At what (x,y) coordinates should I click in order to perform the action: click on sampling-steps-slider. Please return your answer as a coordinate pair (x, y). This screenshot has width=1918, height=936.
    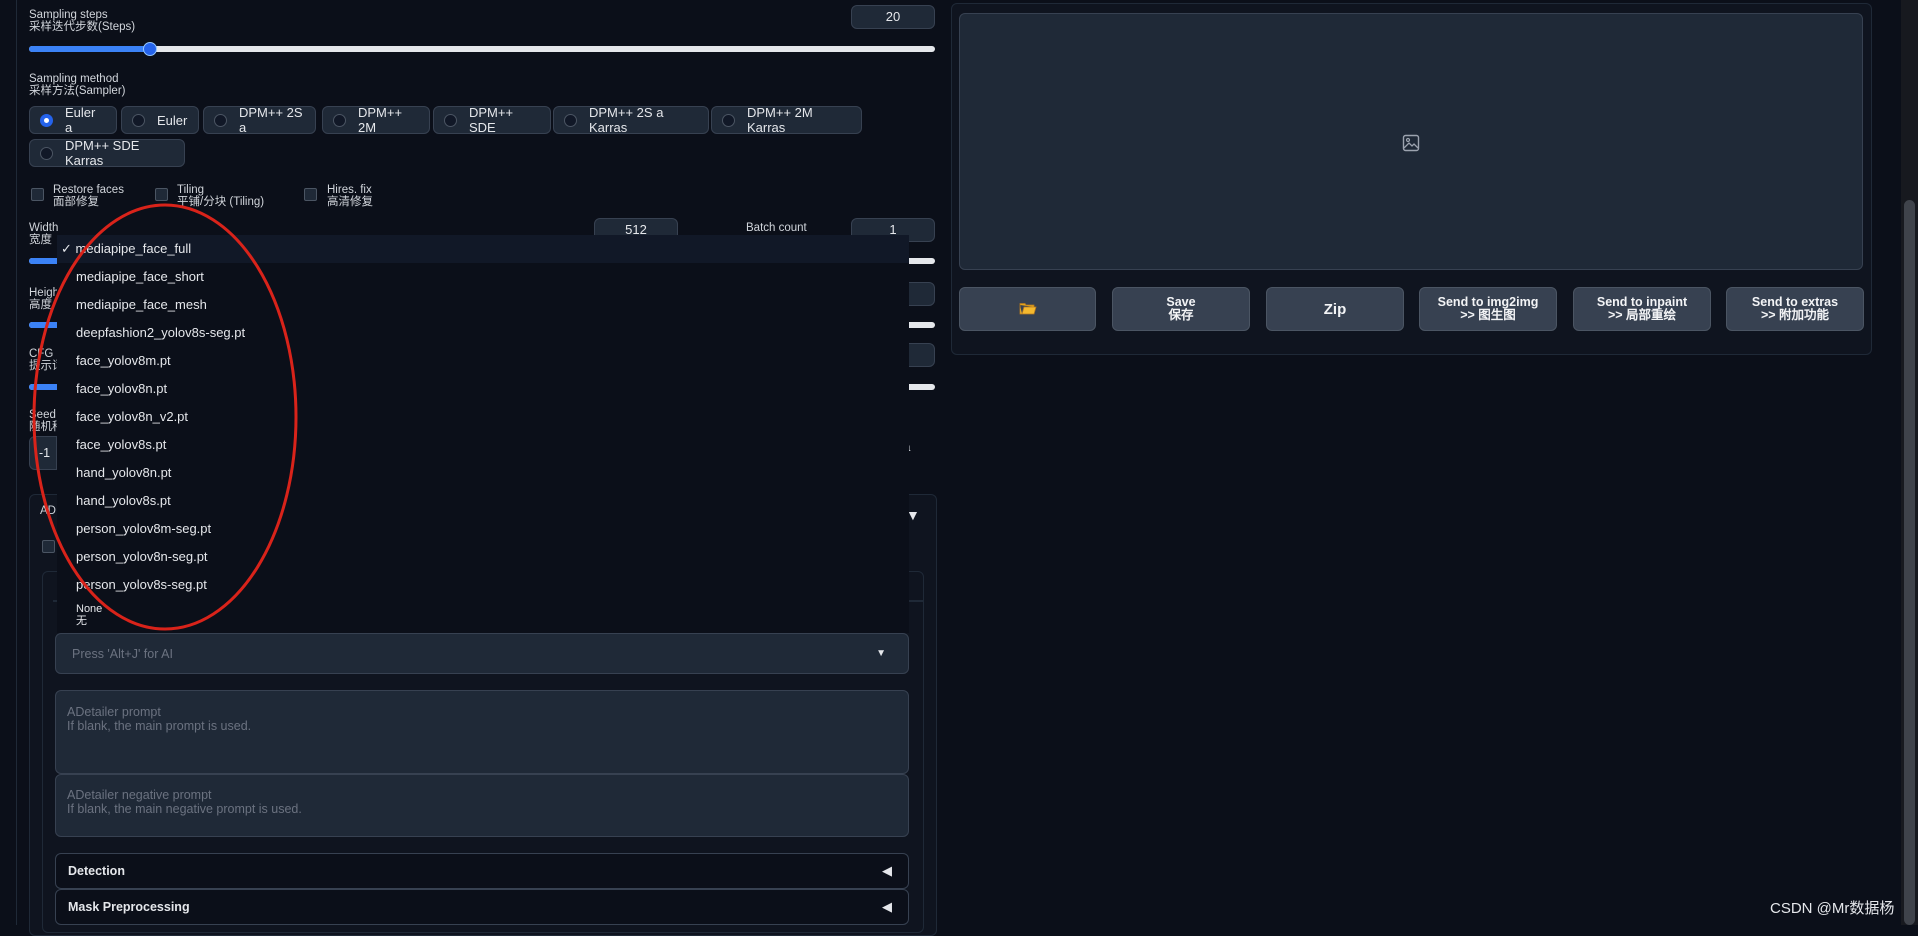
    Looking at the image, I should click on (482, 49).